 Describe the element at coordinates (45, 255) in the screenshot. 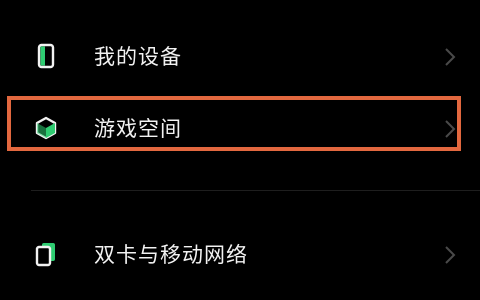

I see `dual-sim-icon` at that location.